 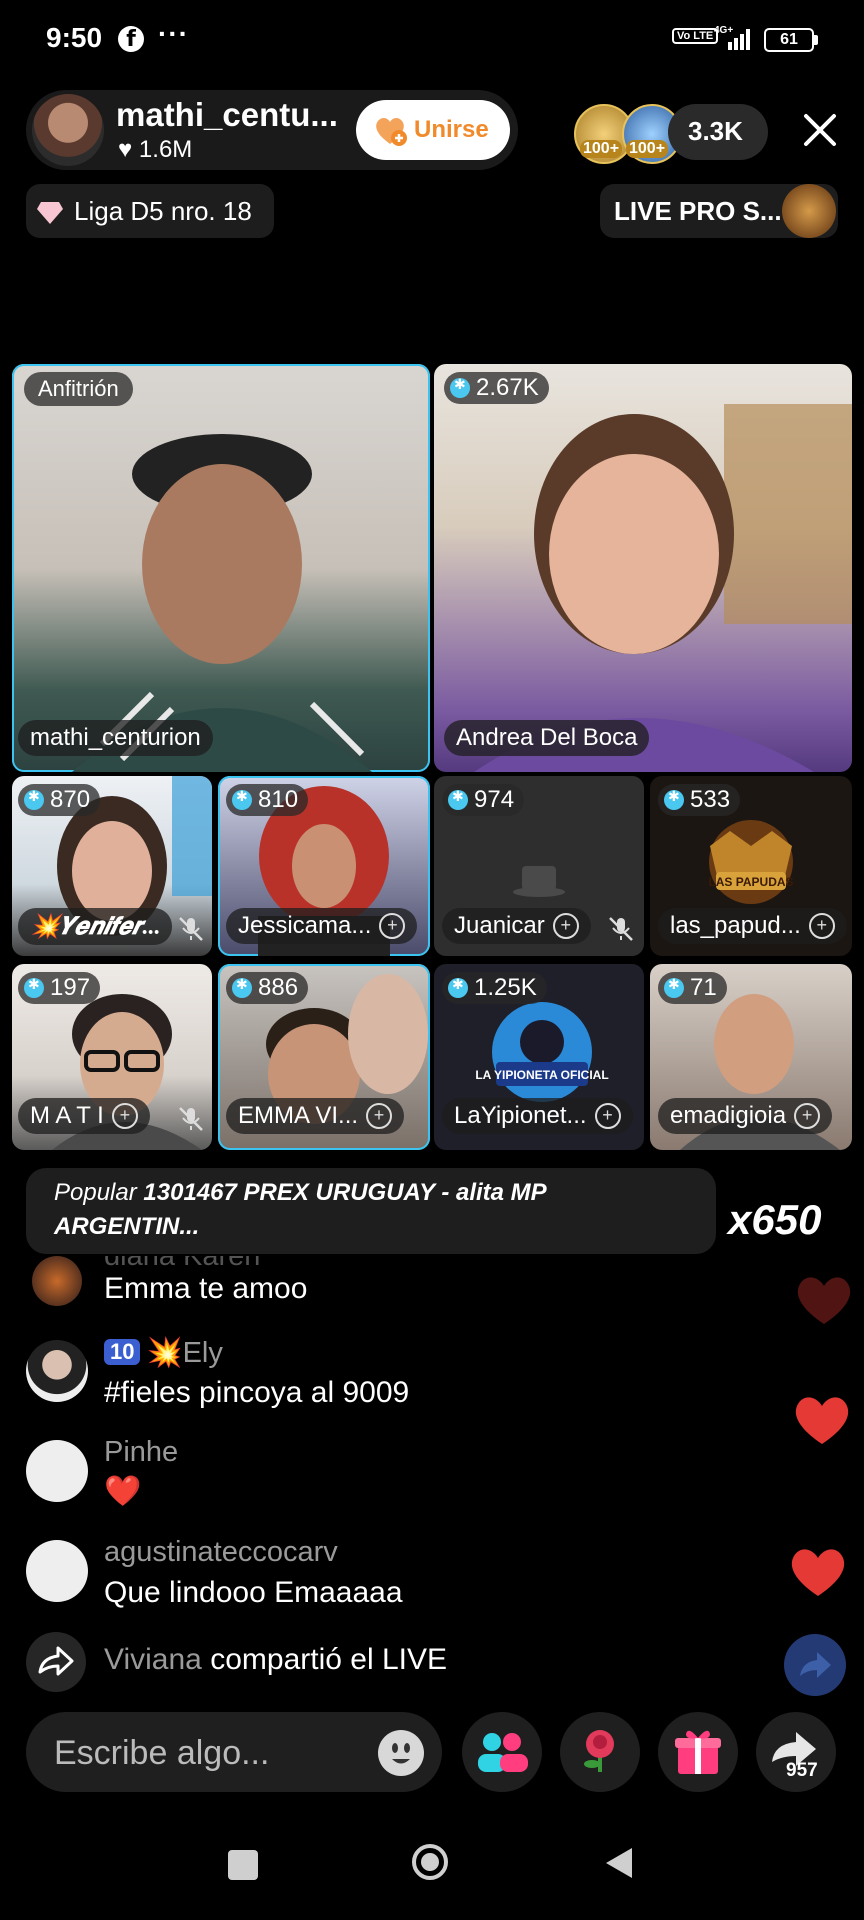 What do you see at coordinates (115, 738) in the screenshot?
I see `participant-name: mathi_centurion` at bounding box center [115, 738].